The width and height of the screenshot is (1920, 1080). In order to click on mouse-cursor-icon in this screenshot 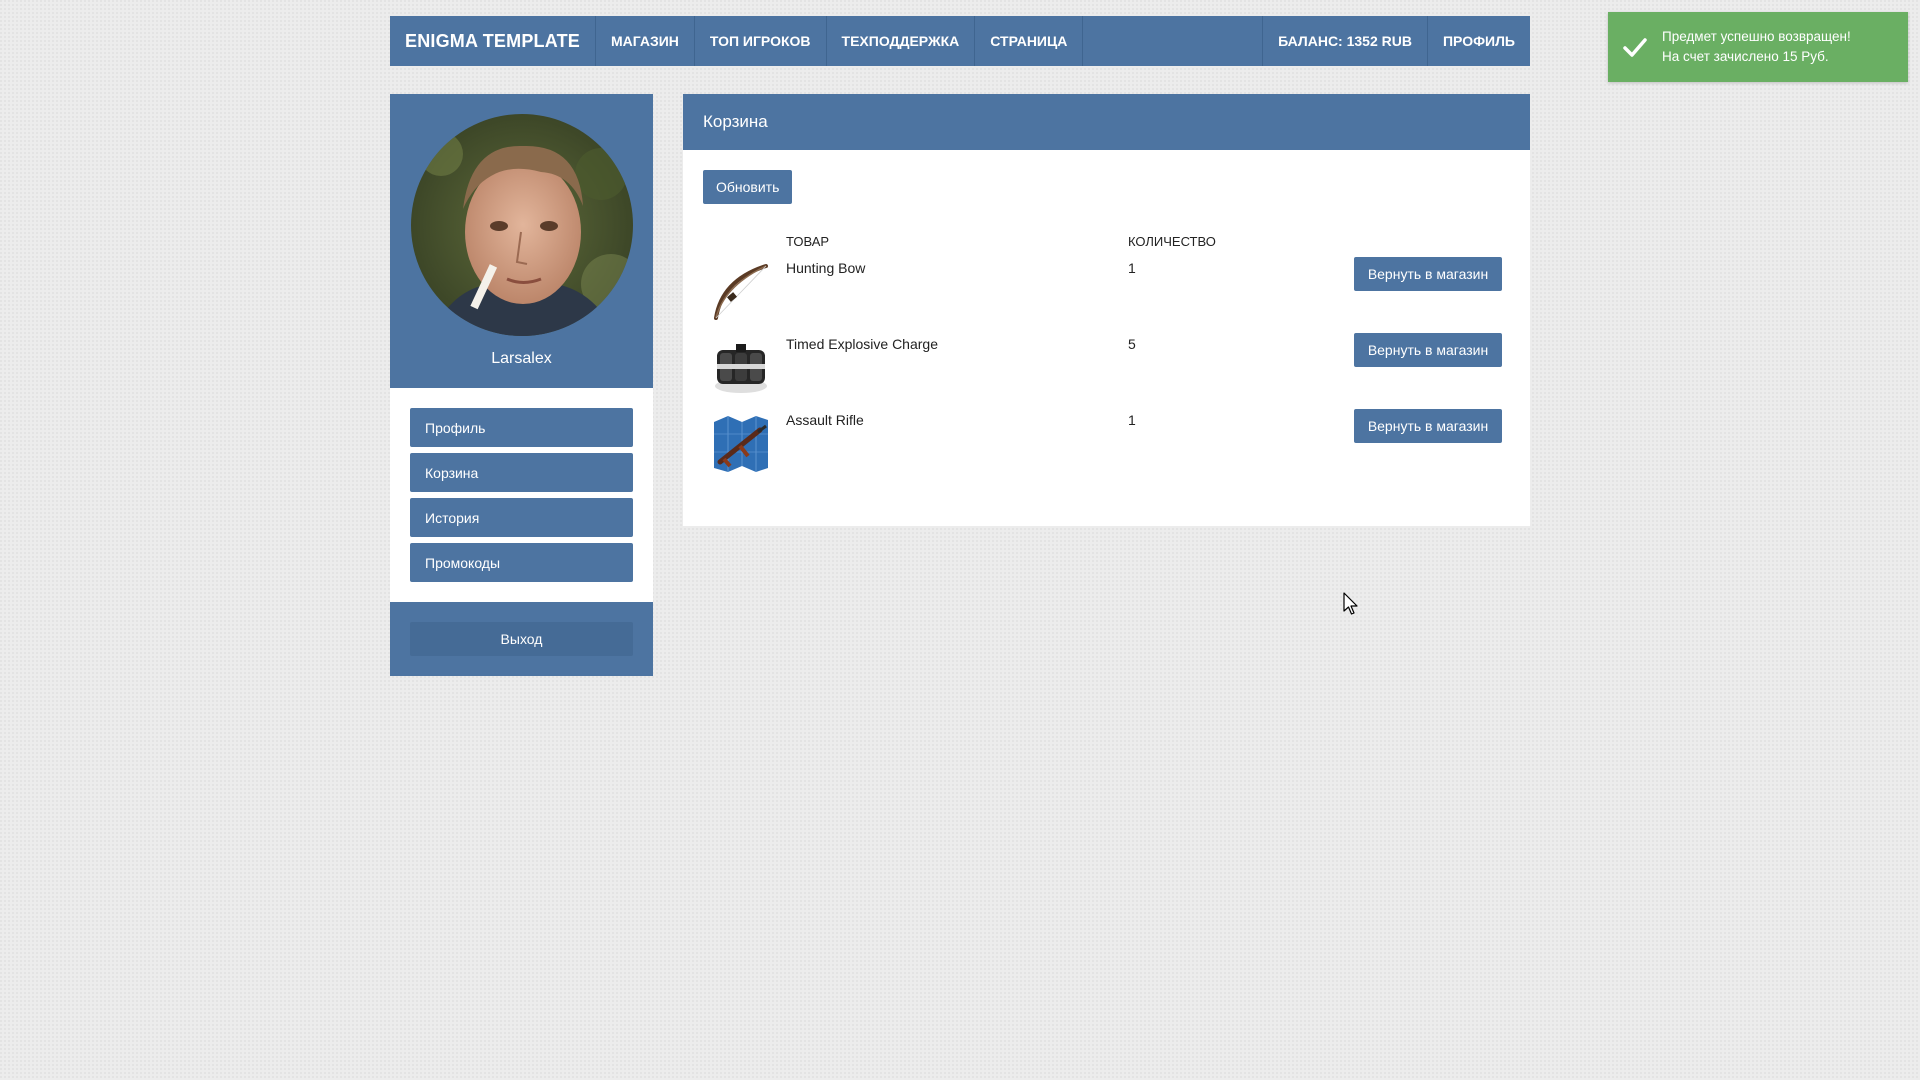, I will do `click(1350, 603)`.